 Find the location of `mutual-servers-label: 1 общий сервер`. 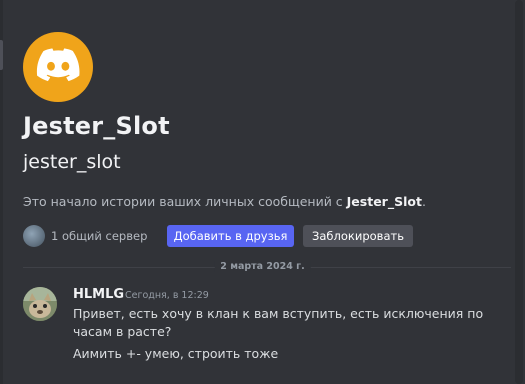

mutual-servers-label: 1 общий сервер is located at coordinates (99, 236).